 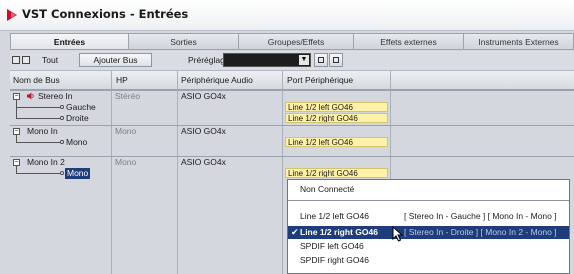 What do you see at coordinates (30, 96) in the screenshot?
I see `speaker-icon` at bounding box center [30, 96].